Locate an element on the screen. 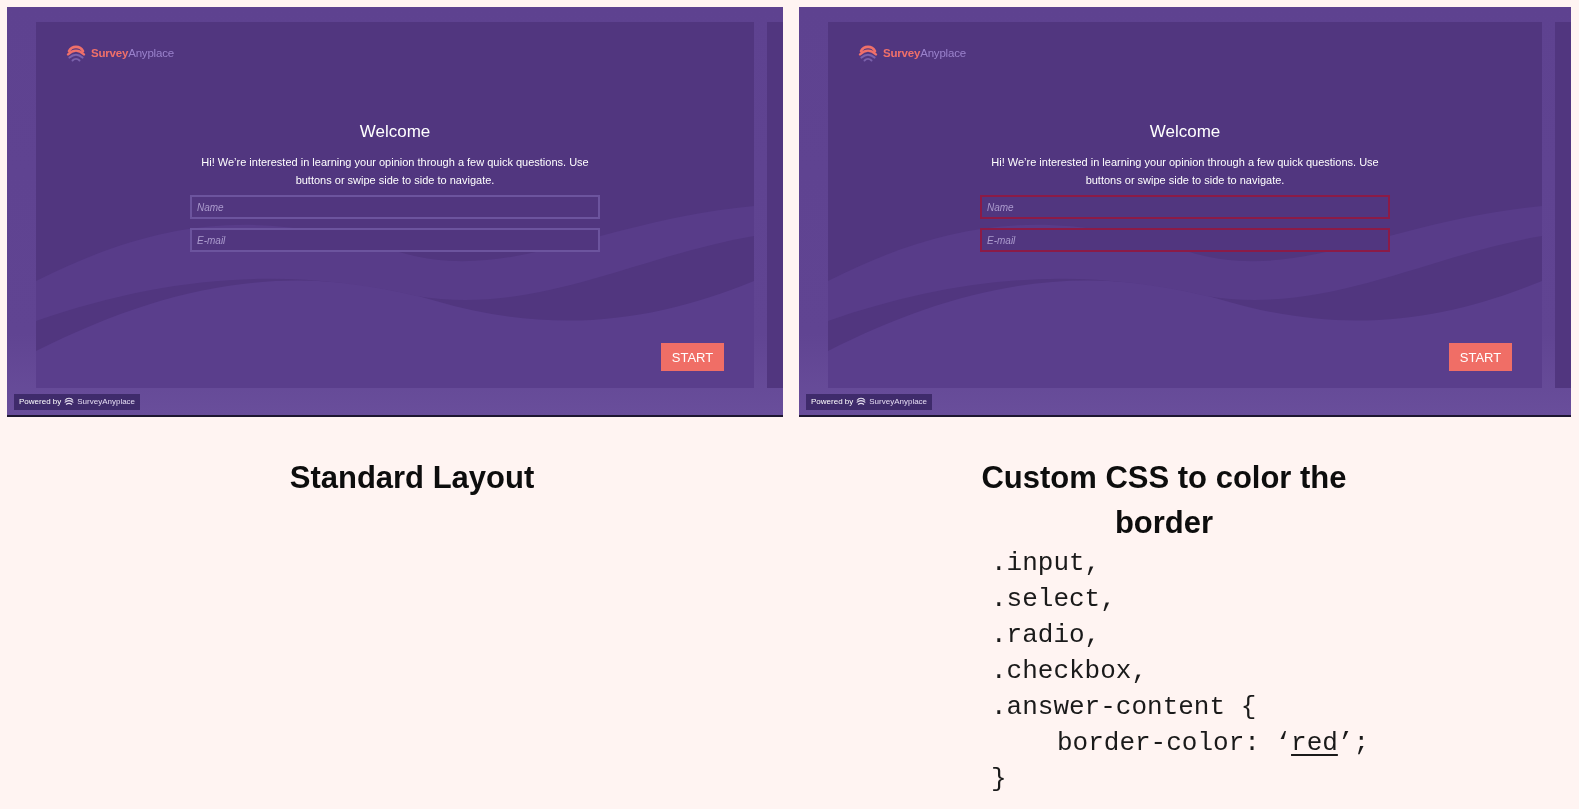 This screenshot has width=1579, height=809. code-line: .checkbox, is located at coordinates (1070, 671).